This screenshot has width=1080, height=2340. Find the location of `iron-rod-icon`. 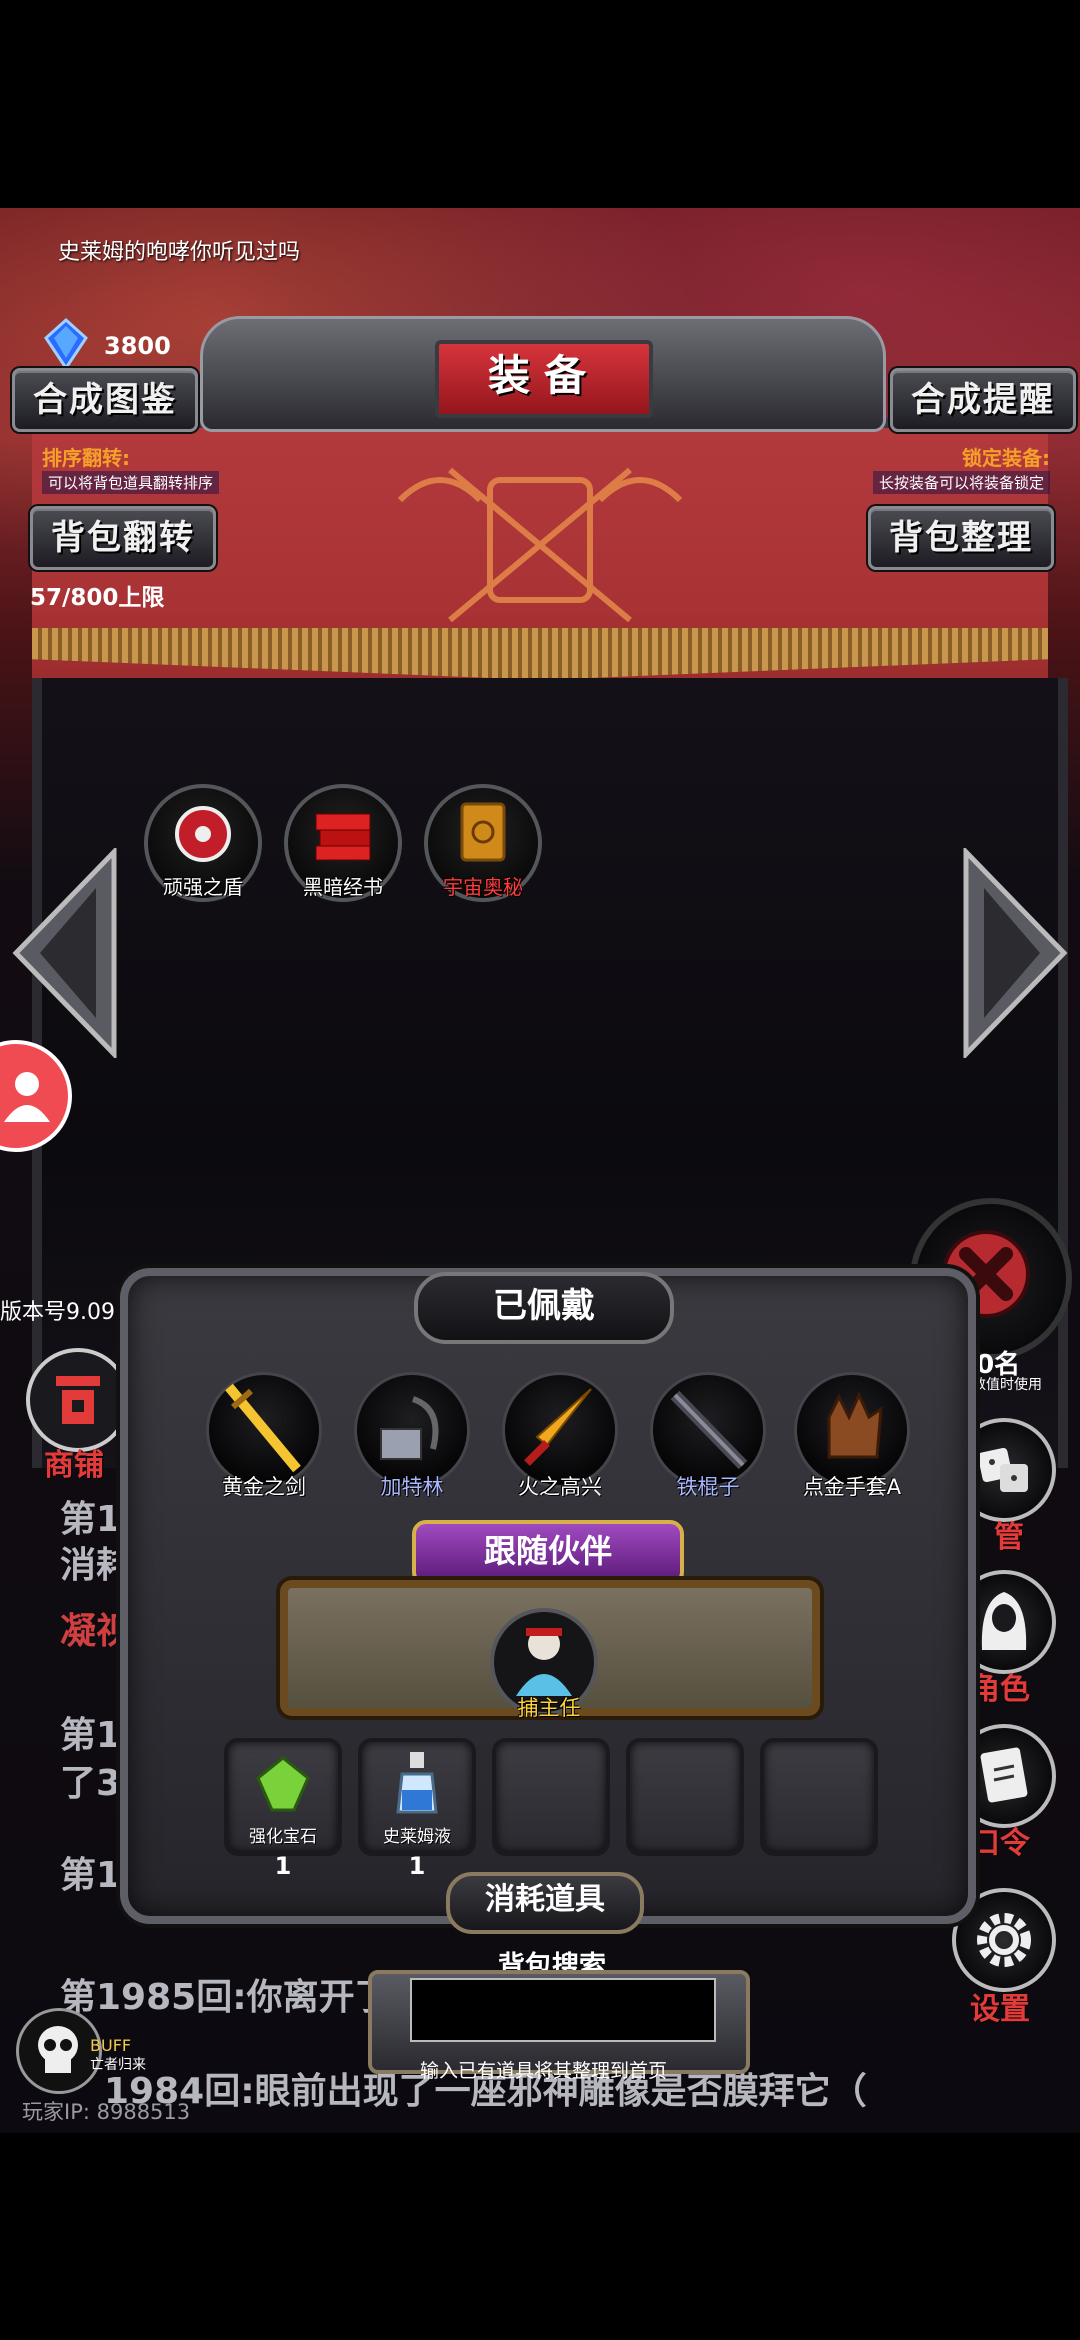

iron-rod-icon is located at coordinates (709, 1430).